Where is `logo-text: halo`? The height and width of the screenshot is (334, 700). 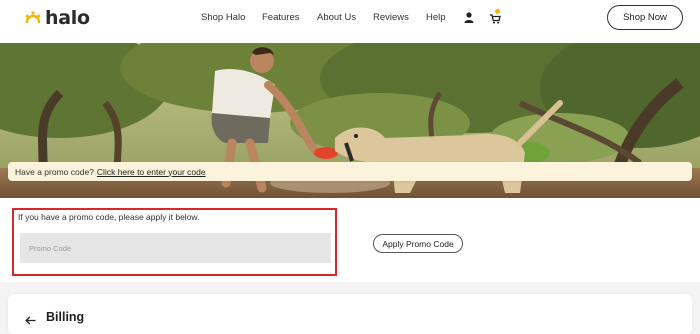
logo-text: halo is located at coordinates (67, 18).